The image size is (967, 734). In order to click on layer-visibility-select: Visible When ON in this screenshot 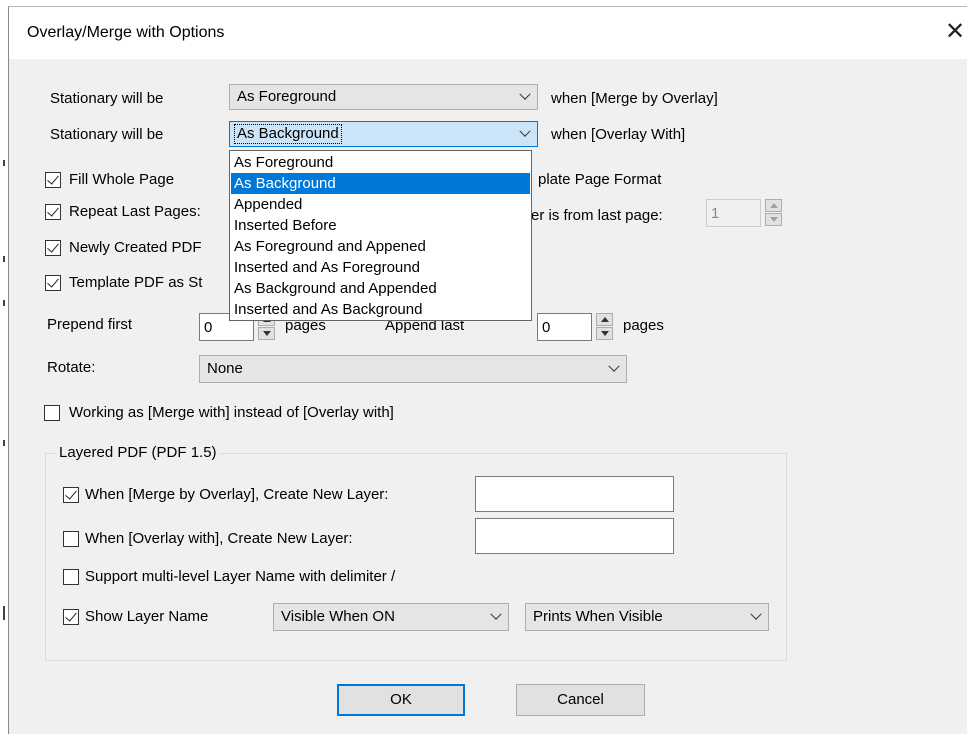, I will do `click(391, 617)`.